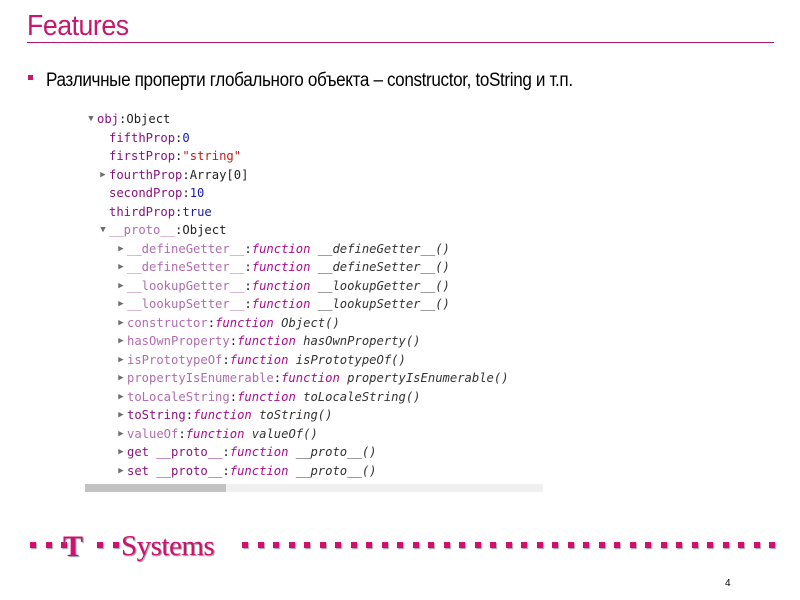 The height and width of the screenshot is (600, 800). Describe the element at coordinates (155, 488) in the screenshot. I see `scrollbar-thumb` at that location.